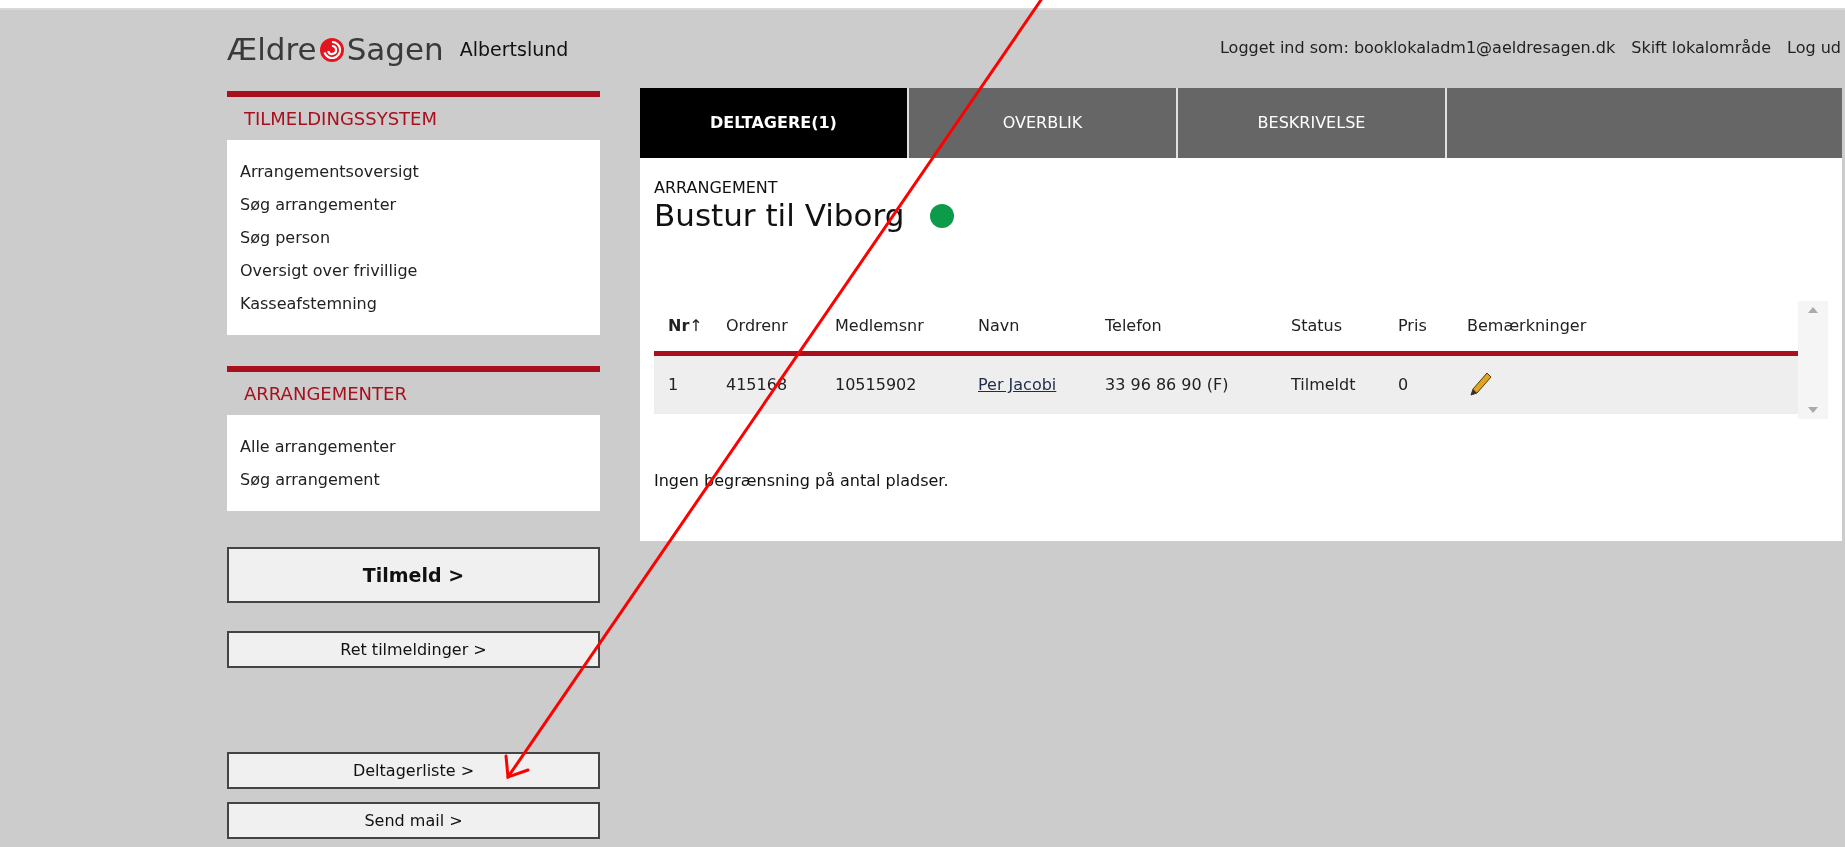  Describe the element at coordinates (757, 326) in the screenshot. I see `column-header: Ordrenr` at that location.